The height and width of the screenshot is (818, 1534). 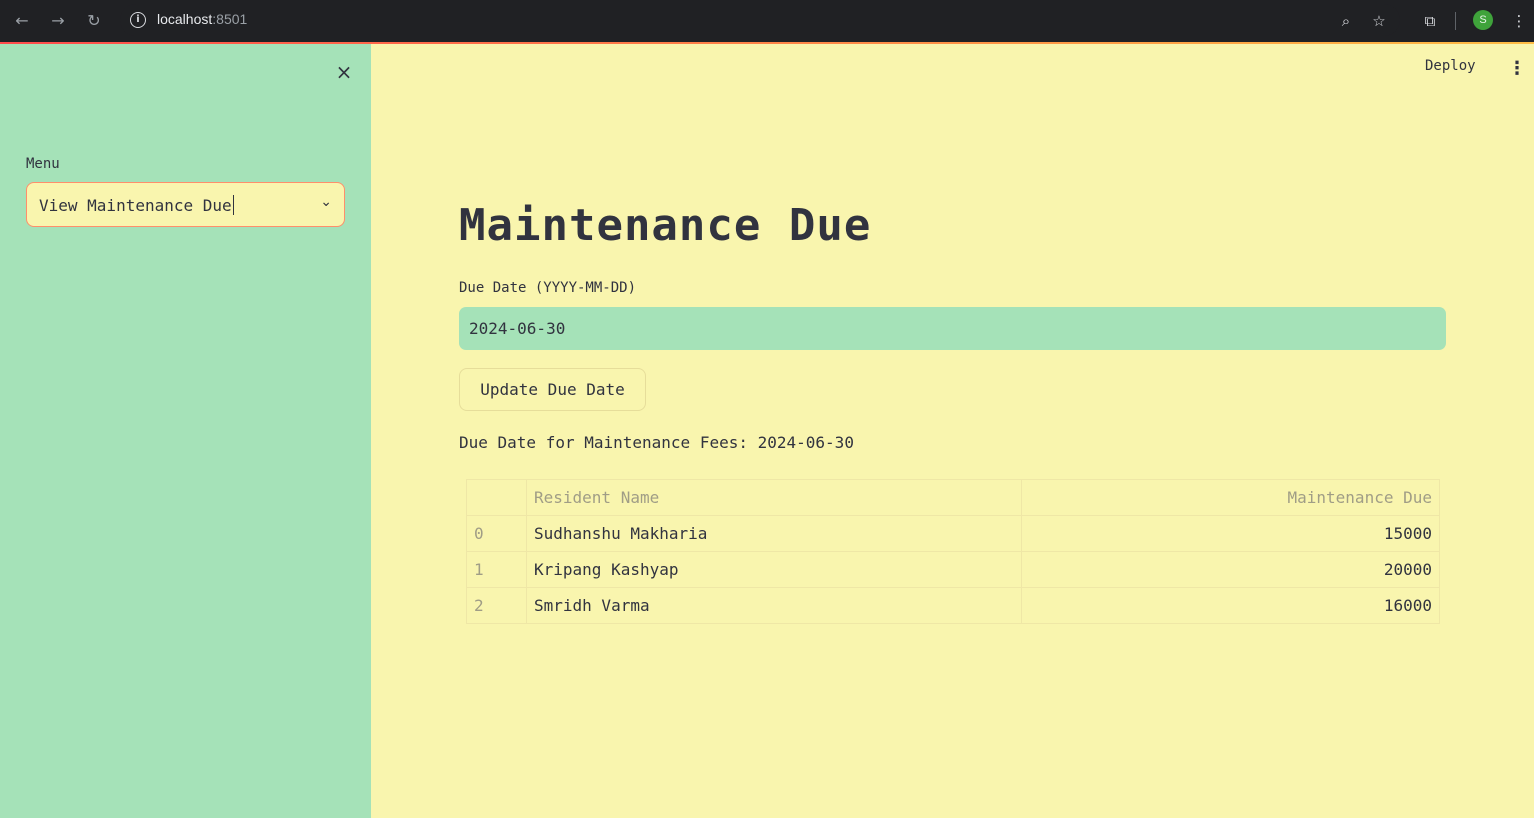 I want to click on menu-select: View Maintenance Due ⌄, so click(x=185, y=204).